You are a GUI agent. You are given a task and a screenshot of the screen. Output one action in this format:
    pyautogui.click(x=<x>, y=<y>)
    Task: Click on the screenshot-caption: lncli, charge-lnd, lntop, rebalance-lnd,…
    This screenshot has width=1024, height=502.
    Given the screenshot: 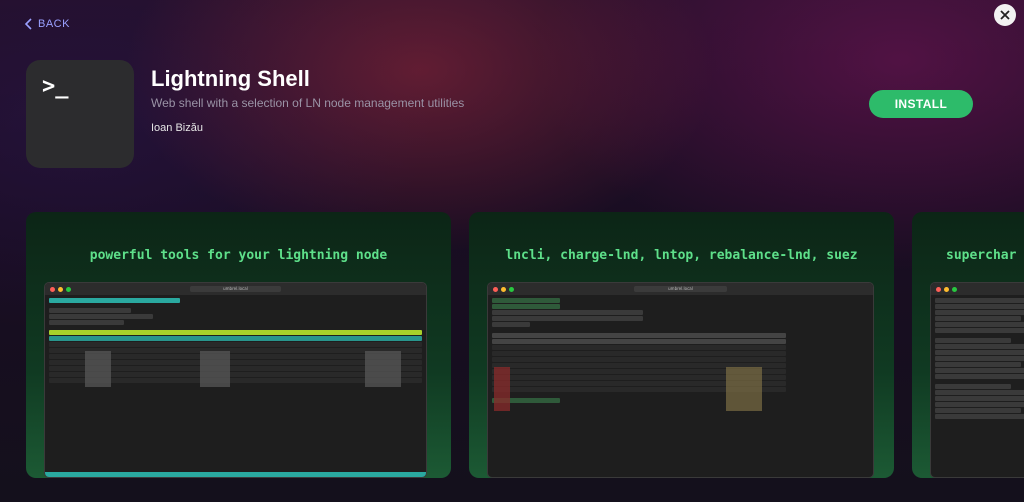 What is the action you would take?
    pyautogui.click(x=681, y=255)
    